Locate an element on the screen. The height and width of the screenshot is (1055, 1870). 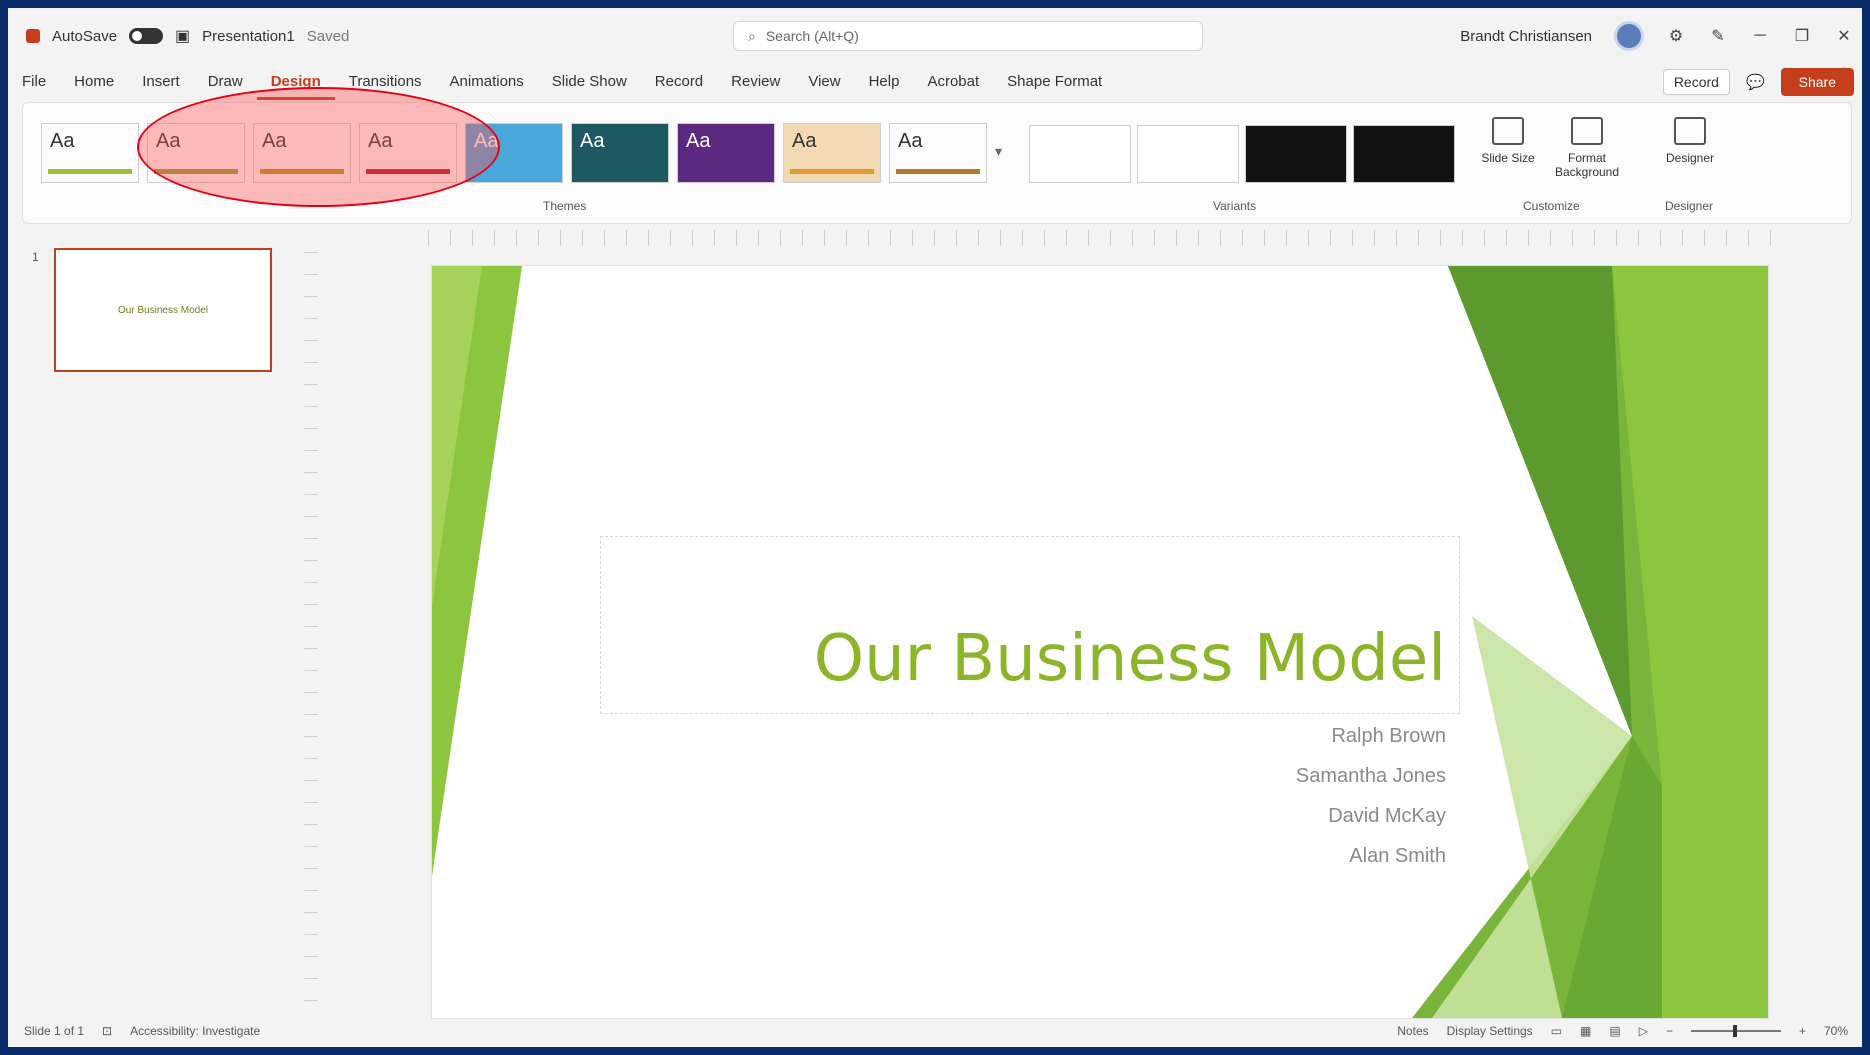
file-name: Presentation1 is located at coordinates (248, 36).